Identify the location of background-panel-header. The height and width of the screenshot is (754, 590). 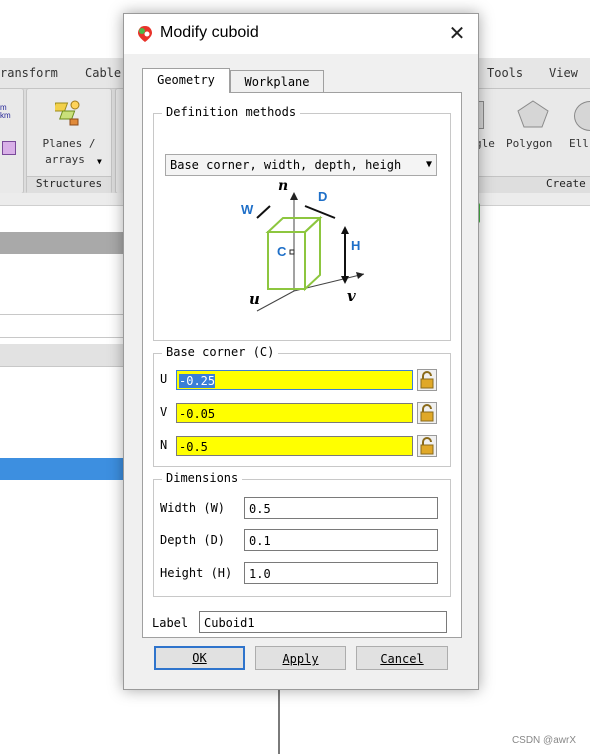
(62, 243).